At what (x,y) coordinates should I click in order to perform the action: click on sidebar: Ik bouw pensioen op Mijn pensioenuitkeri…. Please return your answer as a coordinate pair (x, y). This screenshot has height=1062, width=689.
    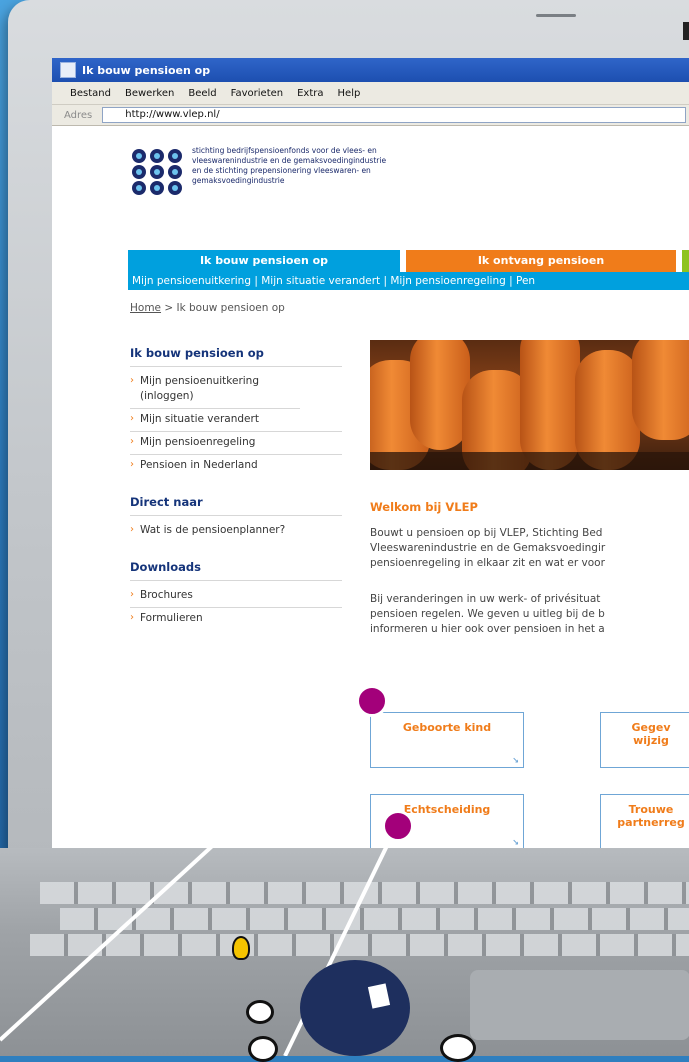
    Looking at the image, I should click on (236, 488).